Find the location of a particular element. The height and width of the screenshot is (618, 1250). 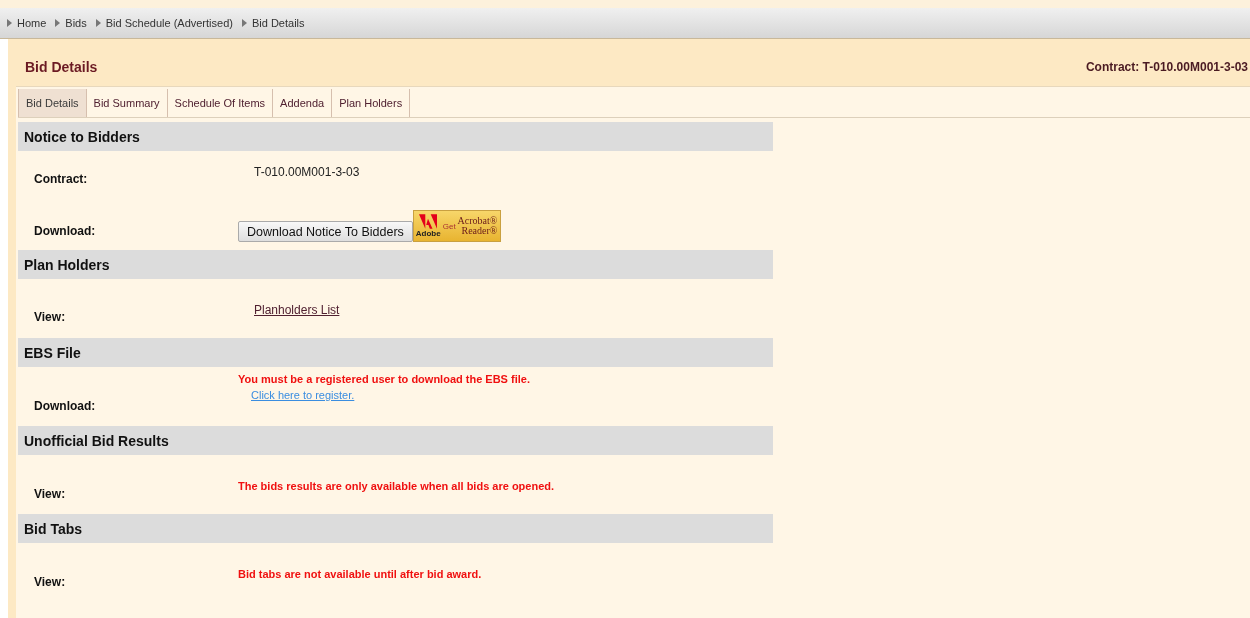

breadcrumb-link: Bid Schedule (Advertised) is located at coordinates (169, 23).